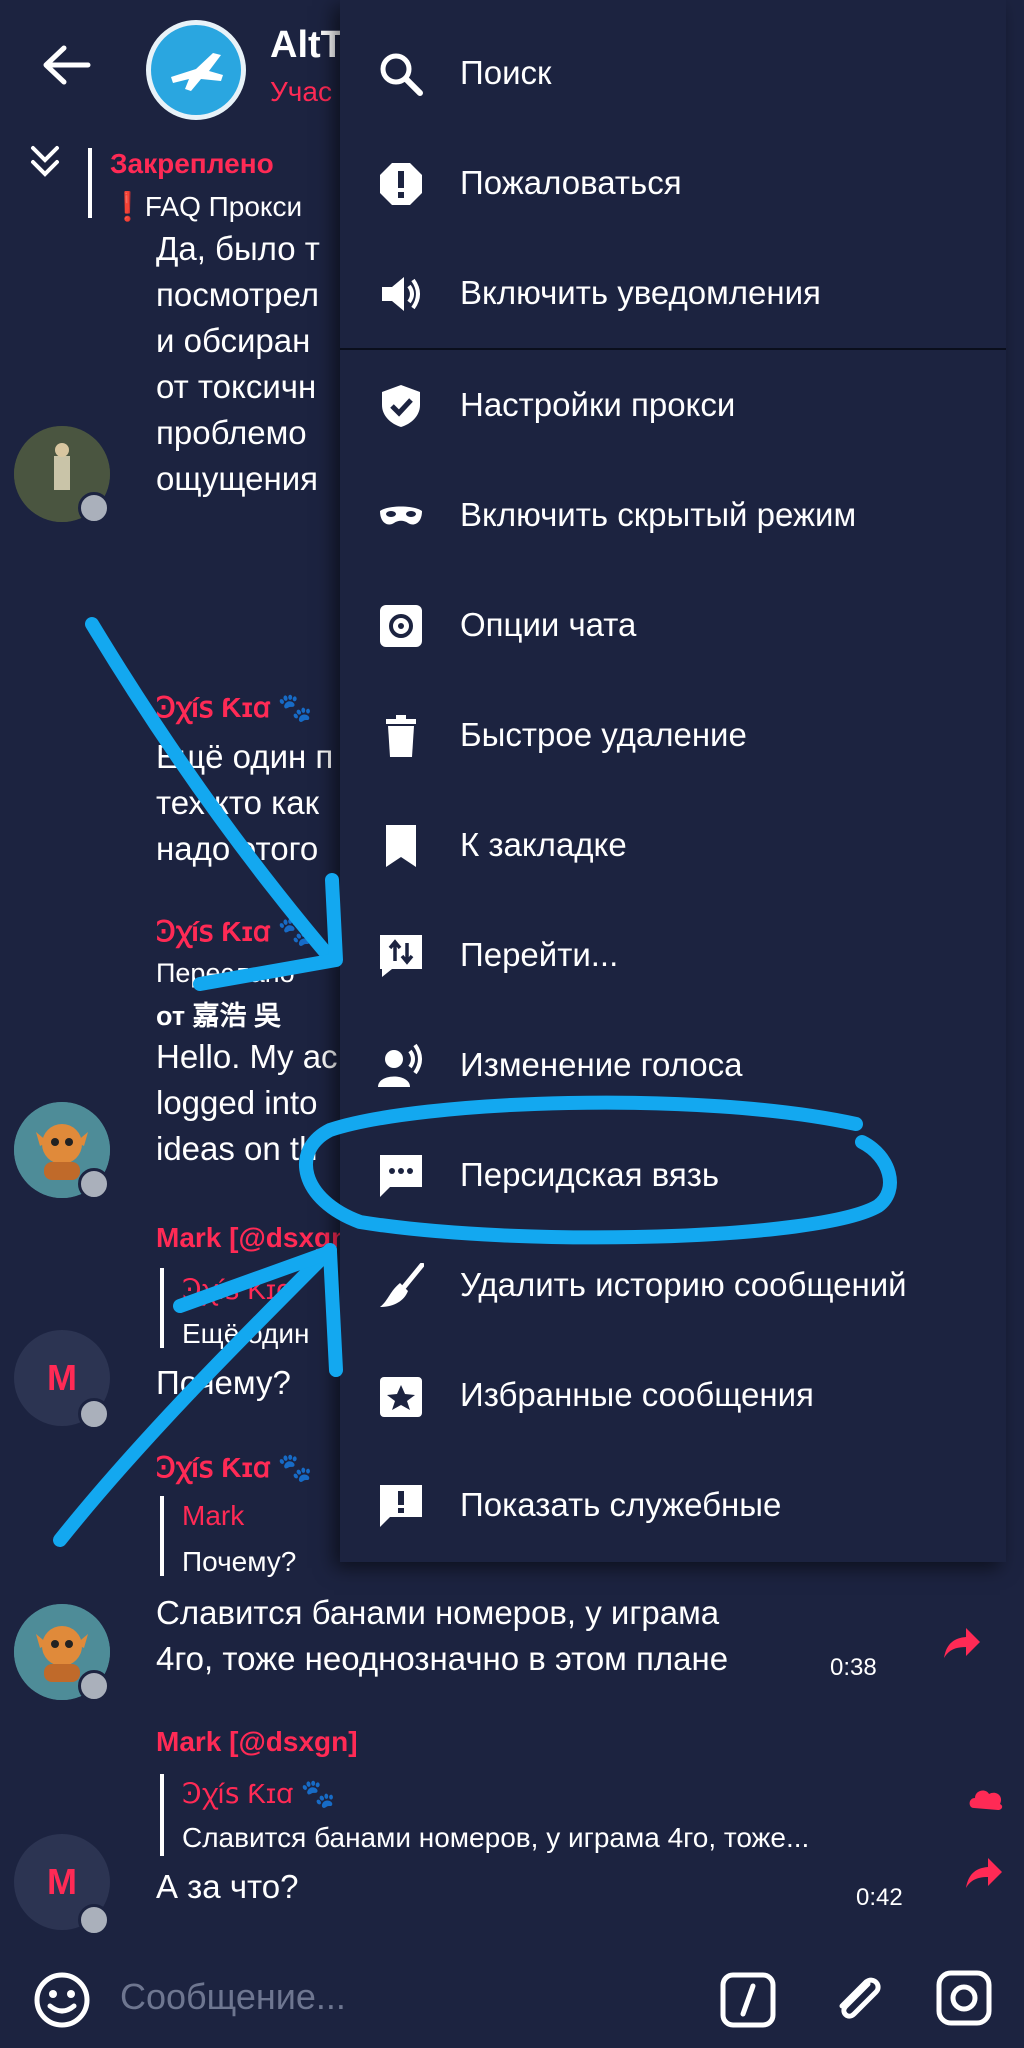 This screenshot has height=2048, width=1024. Describe the element at coordinates (238, 294) in the screenshot. I see `message-line: посмотрел` at that location.